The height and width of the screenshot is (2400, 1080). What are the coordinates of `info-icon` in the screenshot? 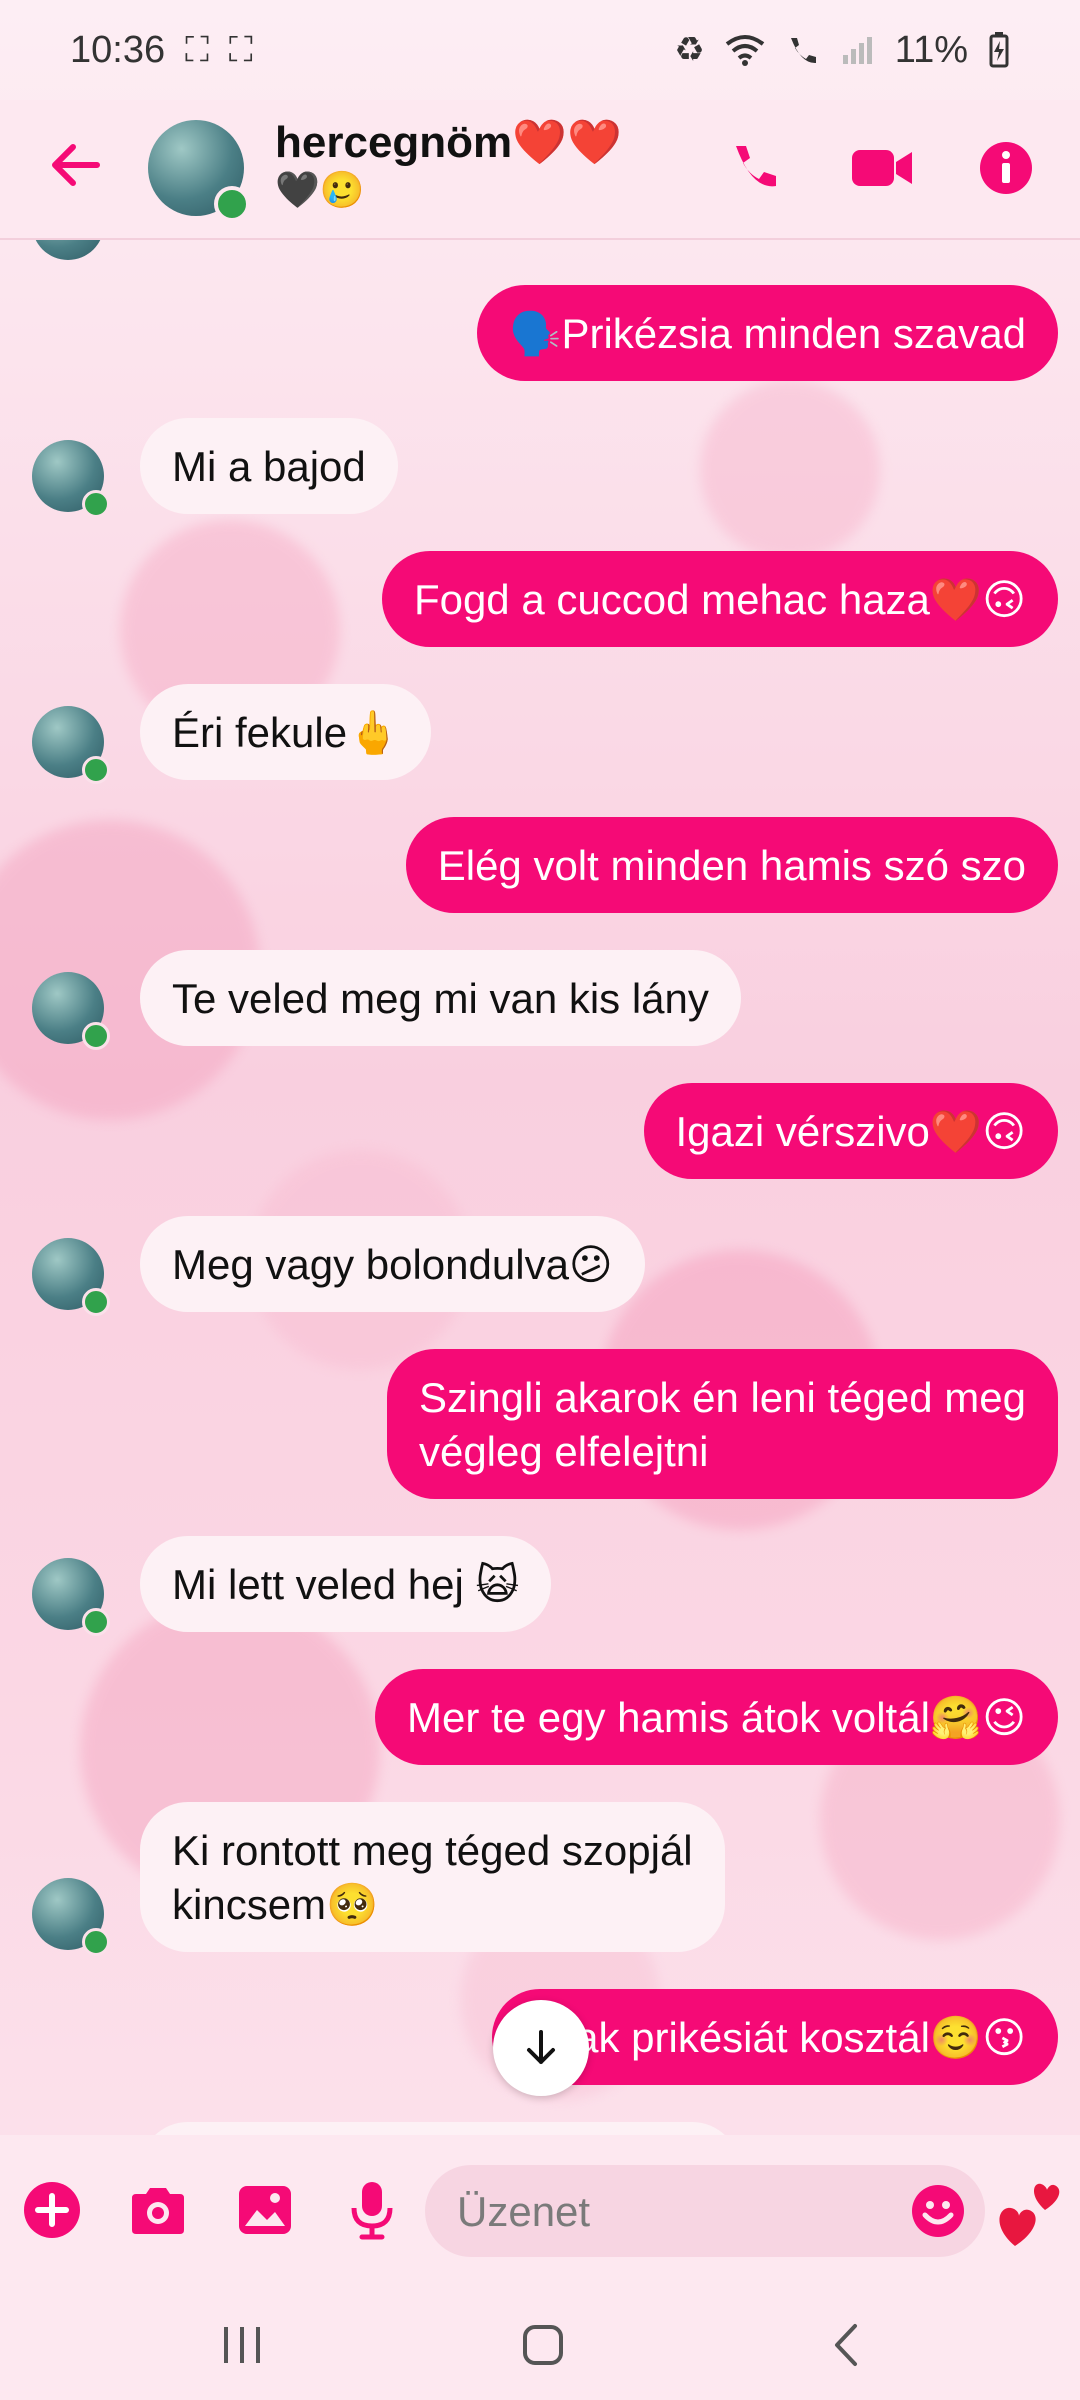 It's located at (1006, 168).